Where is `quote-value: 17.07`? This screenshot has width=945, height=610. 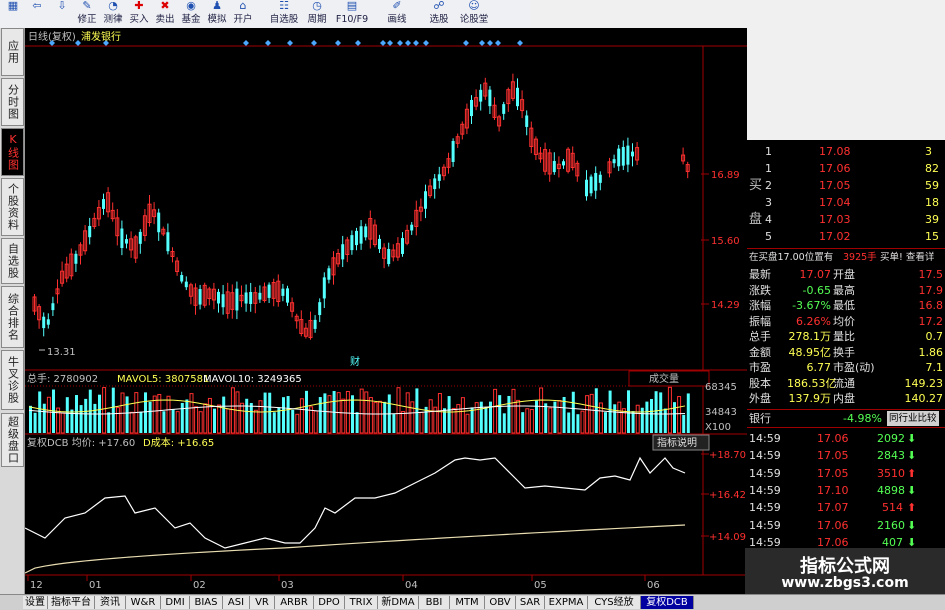 quote-value: 17.07 is located at coordinates (815, 274).